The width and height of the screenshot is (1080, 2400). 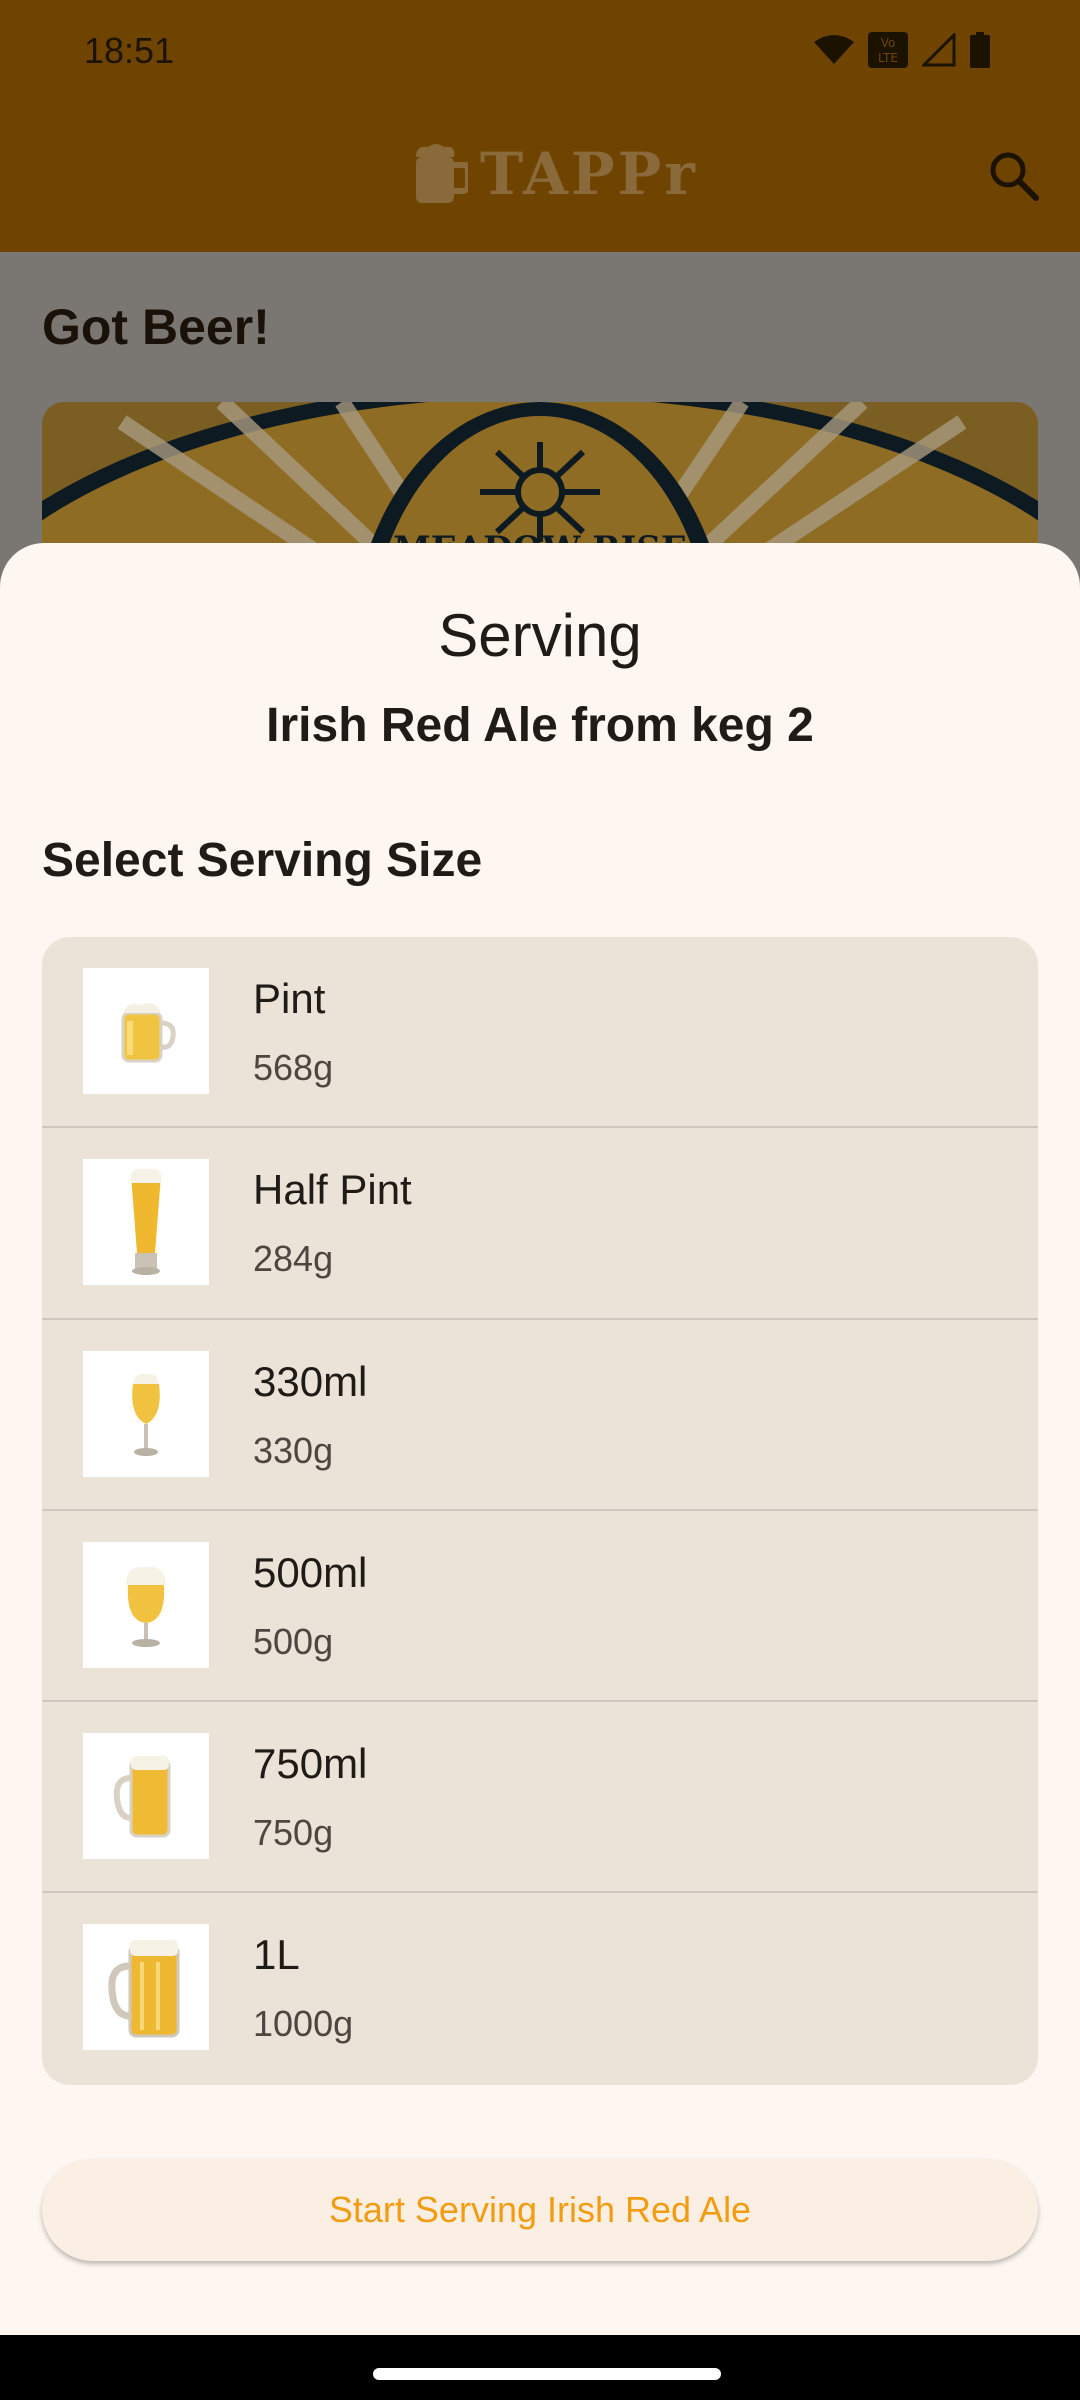 I want to click on svg-text: Vo, so click(x=888, y=43).